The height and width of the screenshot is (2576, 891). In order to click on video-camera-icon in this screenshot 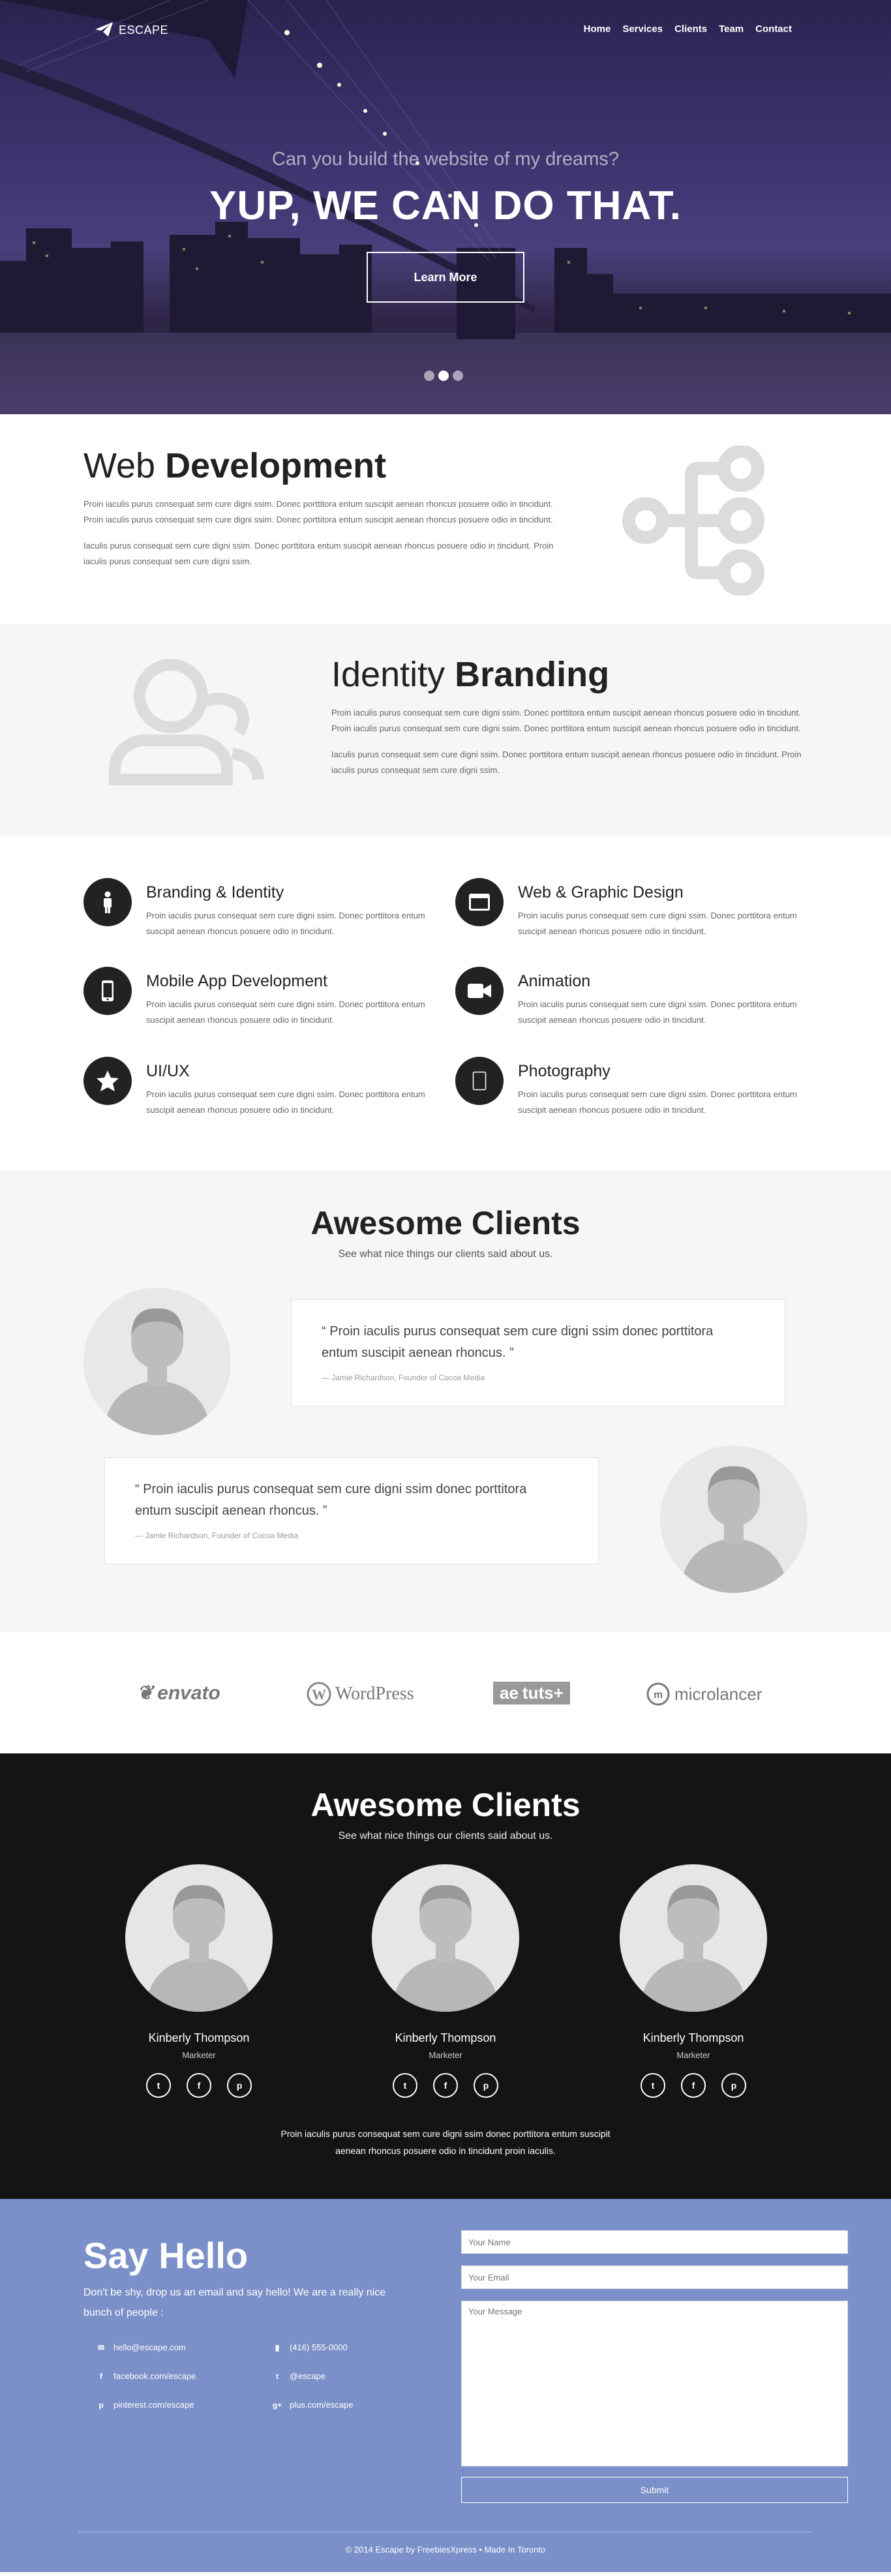, I will do `click(479, 991)`.